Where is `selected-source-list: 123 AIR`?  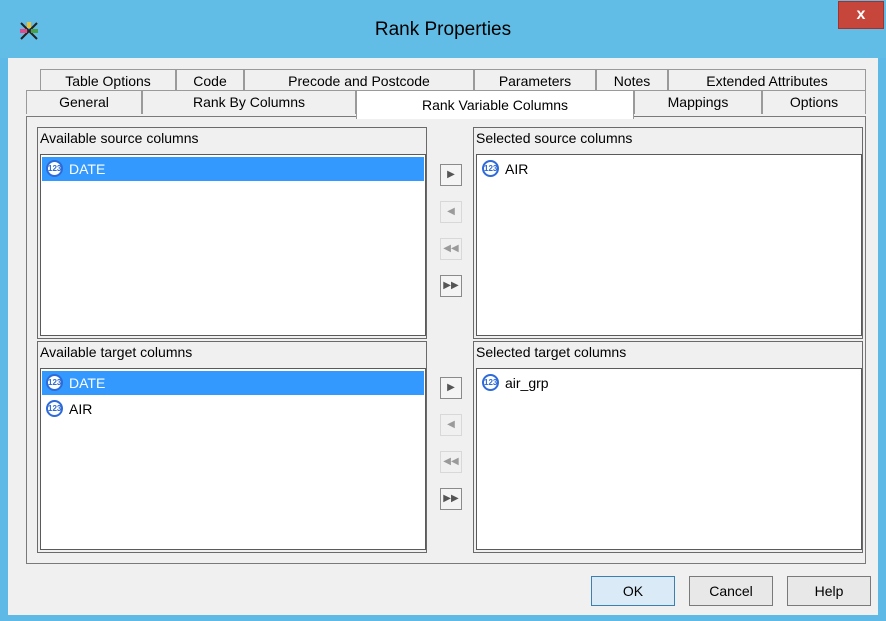
selected-source-list: 123 AIR is located at coordinates (669, 245).